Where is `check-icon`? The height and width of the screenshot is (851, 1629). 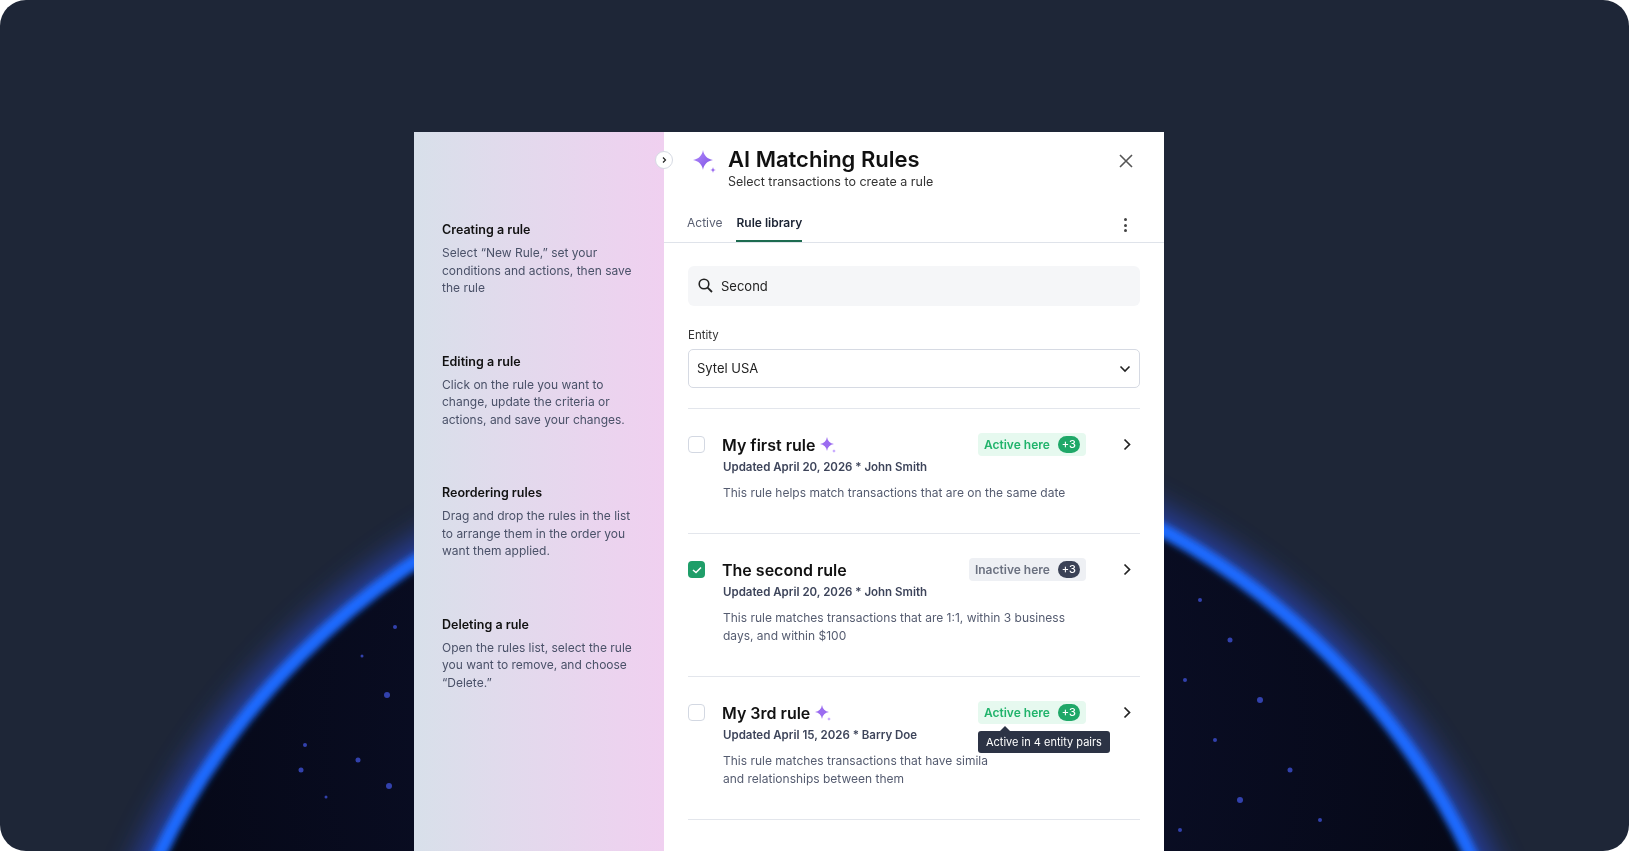 check-icon is located at coordinates (696, 569).